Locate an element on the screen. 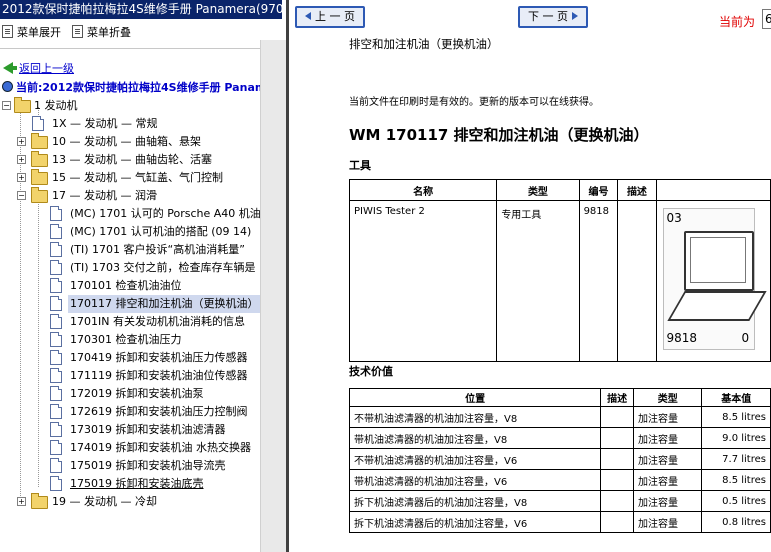  next-page-button: 下 一 页 is located at coordinates (553, 17).